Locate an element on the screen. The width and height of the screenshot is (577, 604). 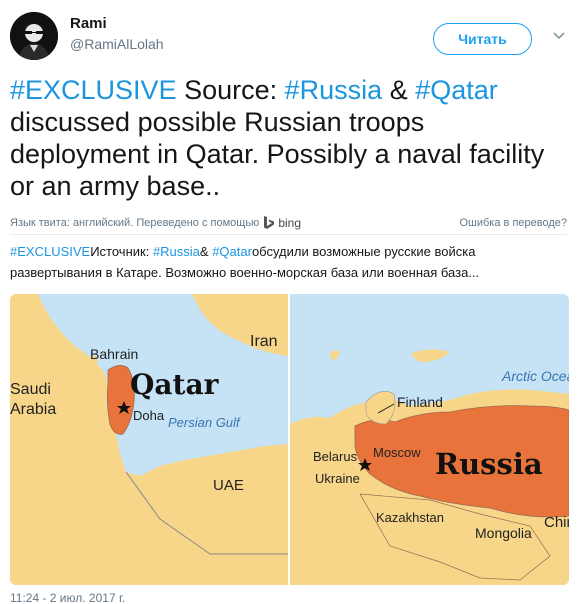
user-handle: @RamiAlLolah is located at coordinates (117, 44).